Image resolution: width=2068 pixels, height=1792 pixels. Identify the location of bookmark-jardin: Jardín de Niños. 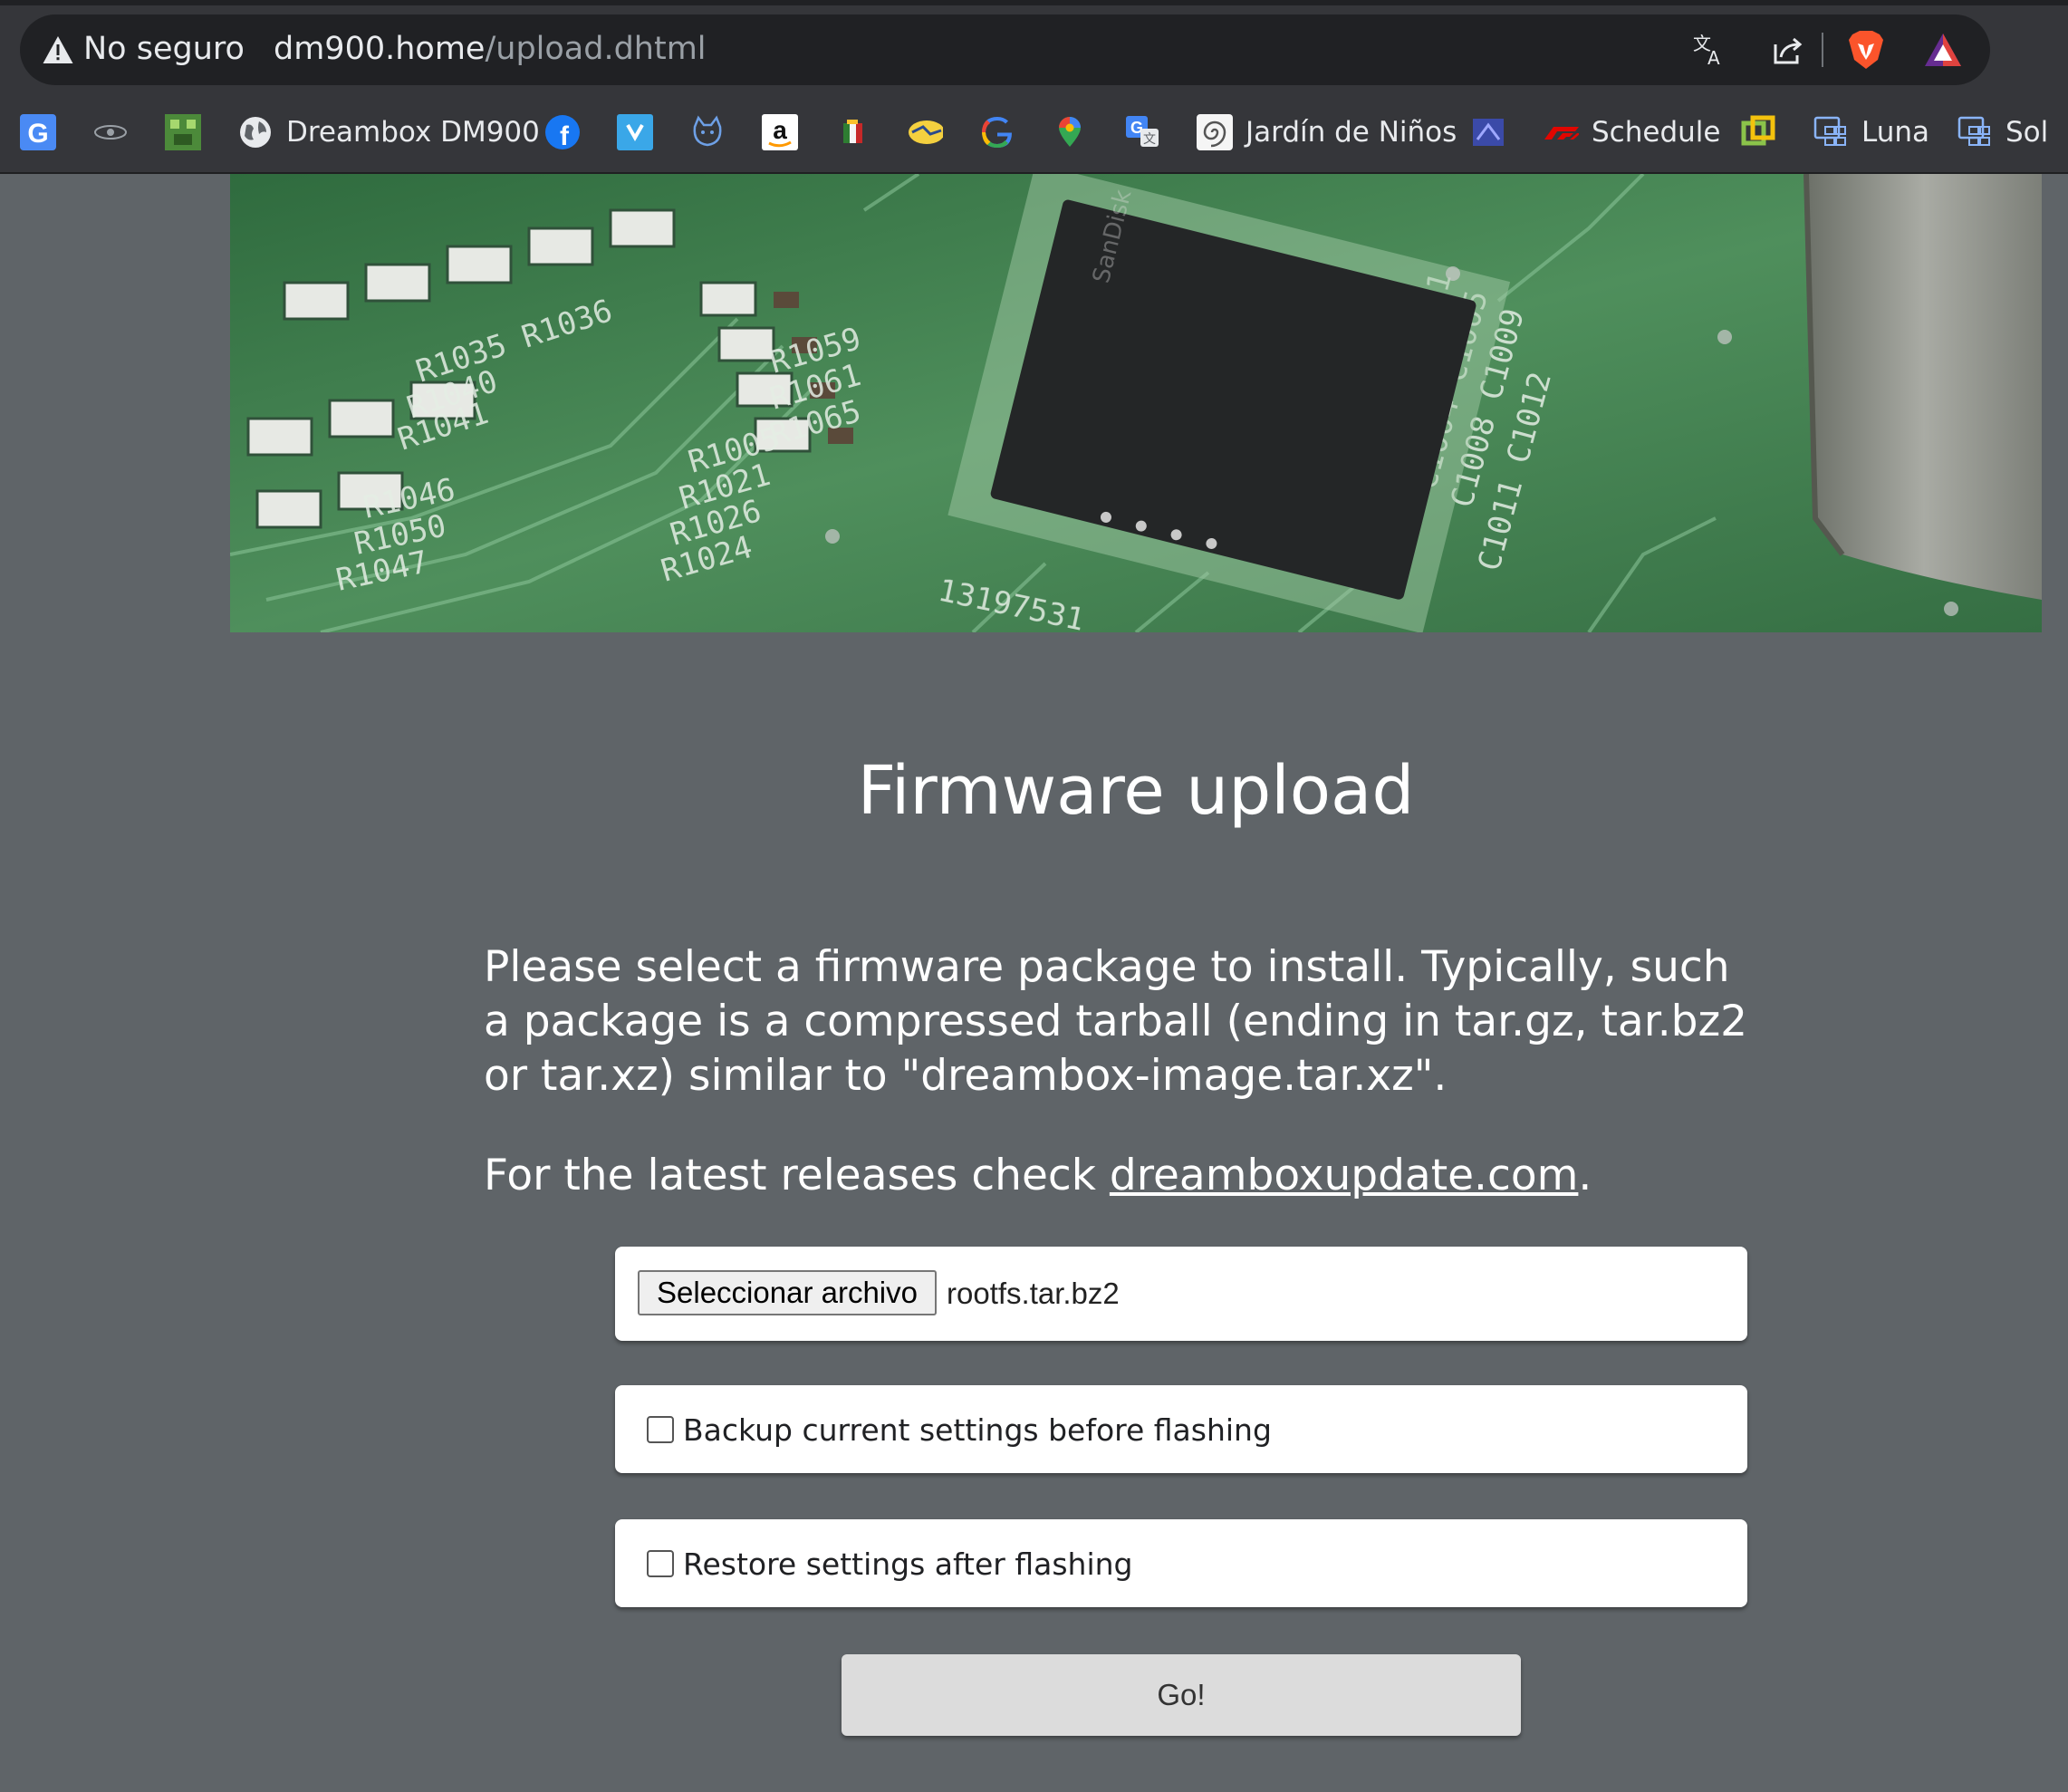
(1327, 132).